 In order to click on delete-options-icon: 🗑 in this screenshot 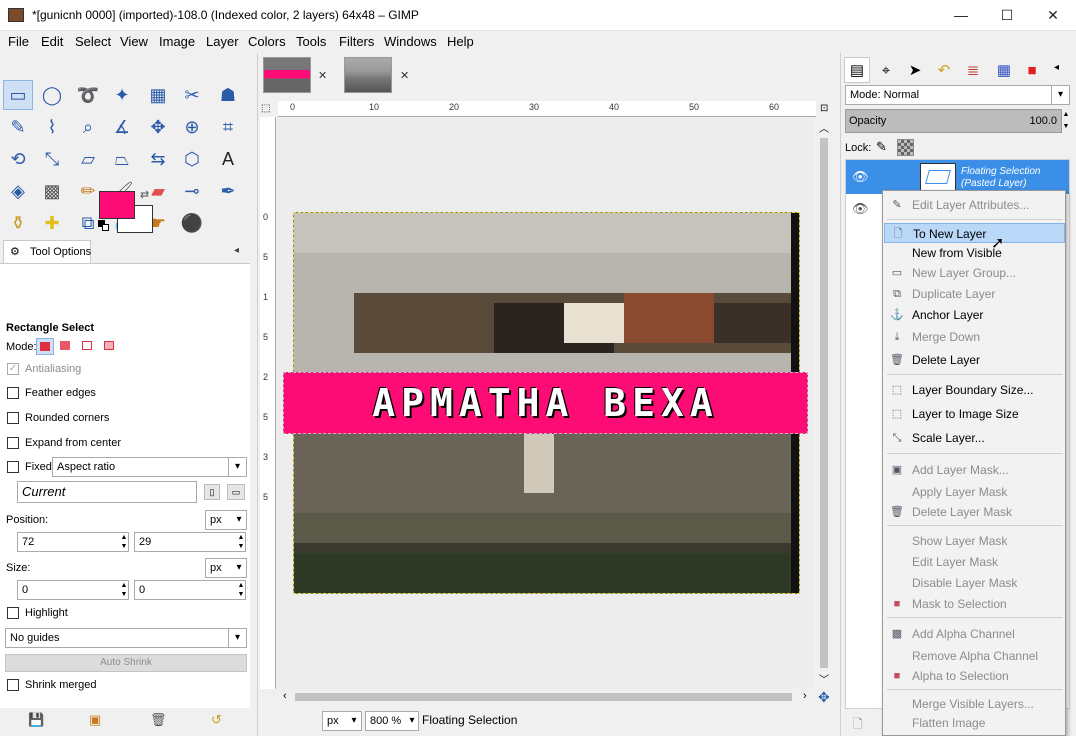, I will do `click(158, 720)`.